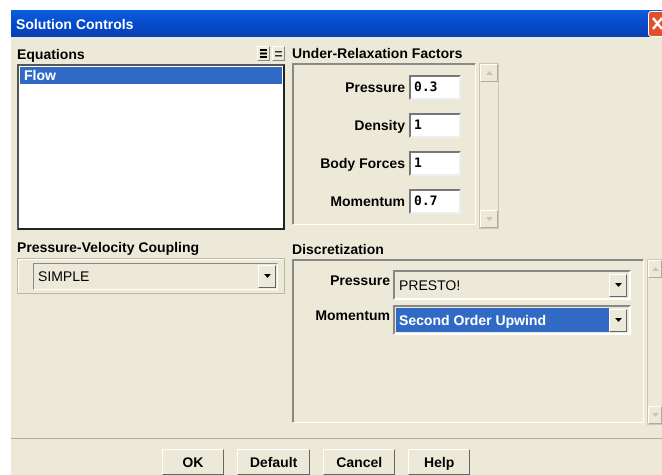 This screenshot has height=475, width=662. I want to click on dialog-button: OK, so click(193, 462).